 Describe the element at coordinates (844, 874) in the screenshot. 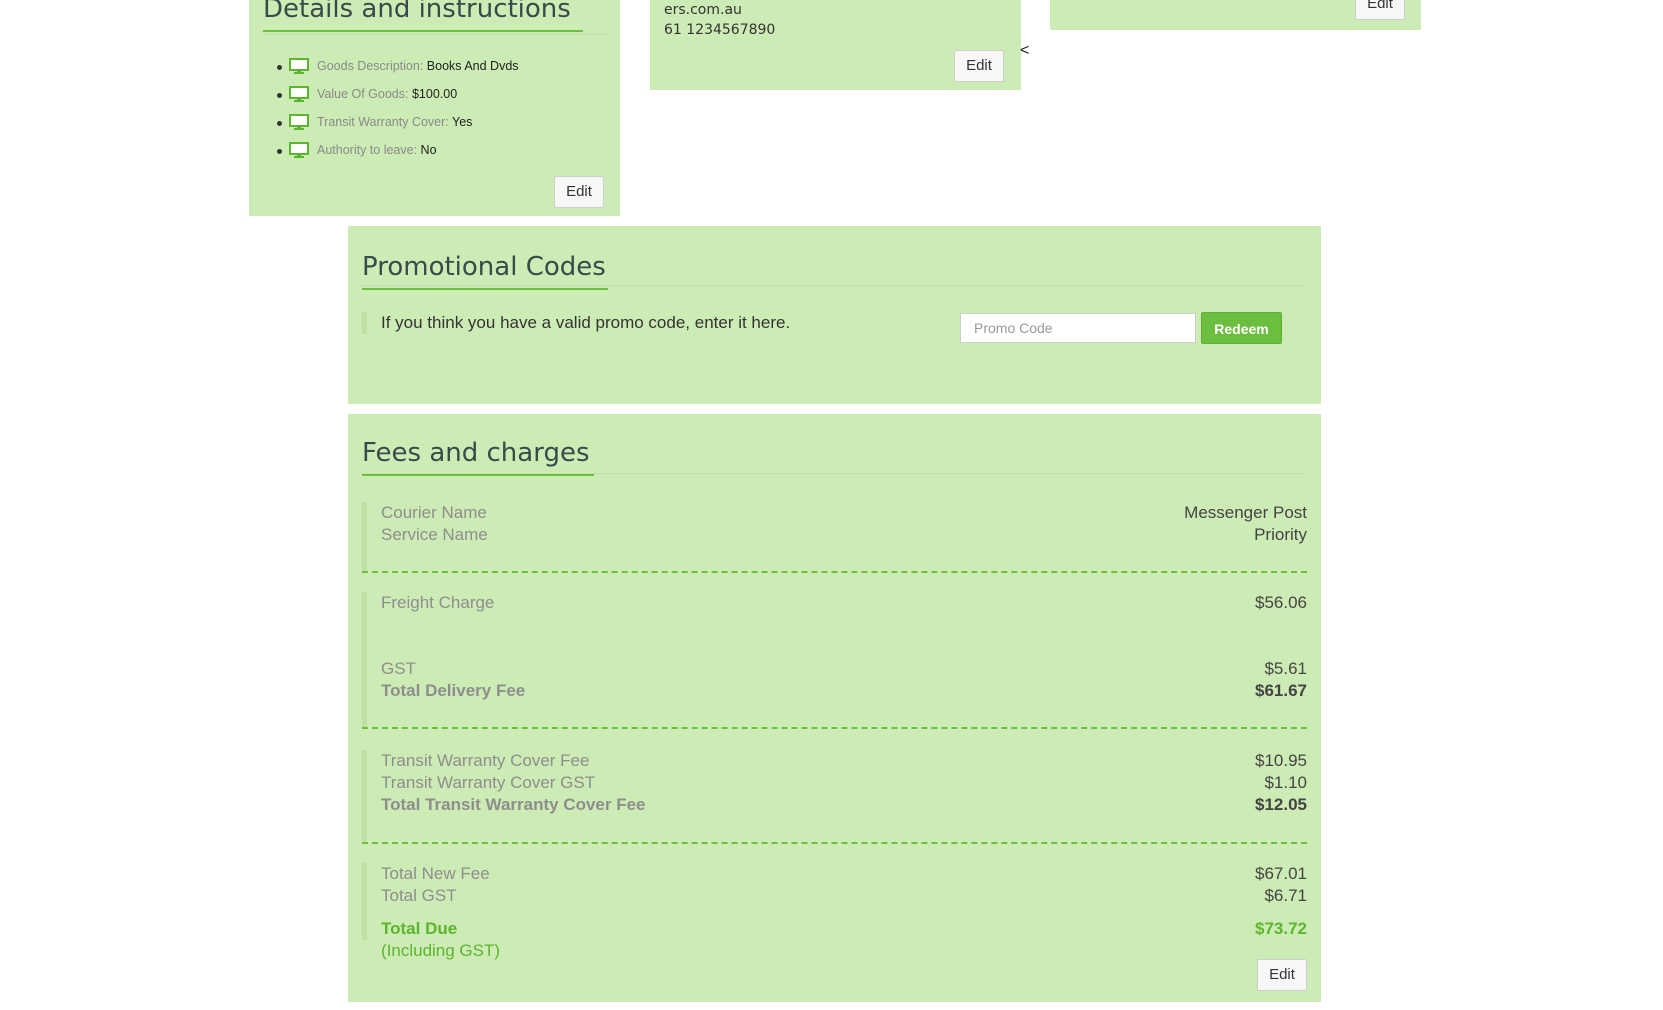

I see `total-new-row: Total New Fee $67.01` at that location.